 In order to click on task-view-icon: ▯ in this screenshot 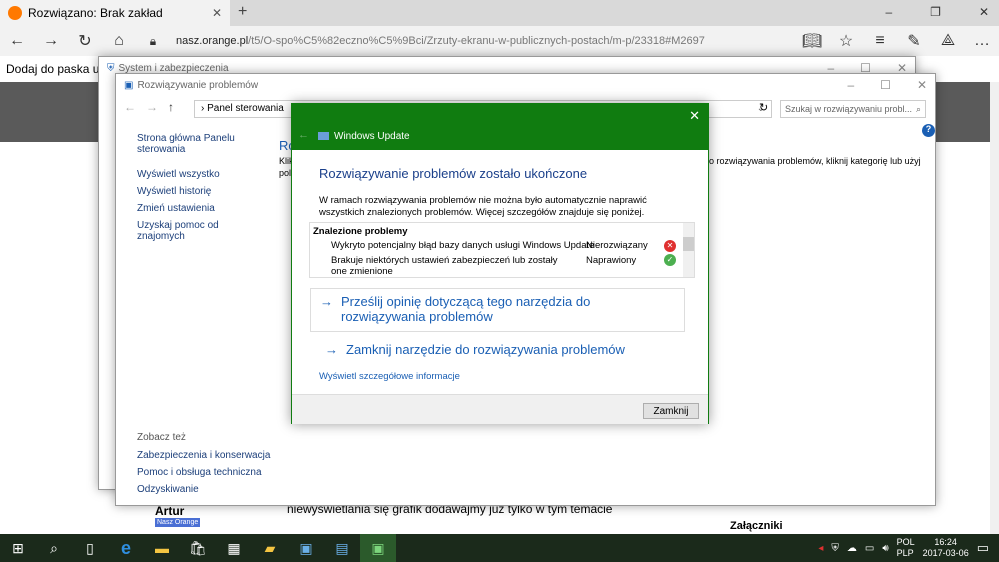, I will do `click(90, 548)`.